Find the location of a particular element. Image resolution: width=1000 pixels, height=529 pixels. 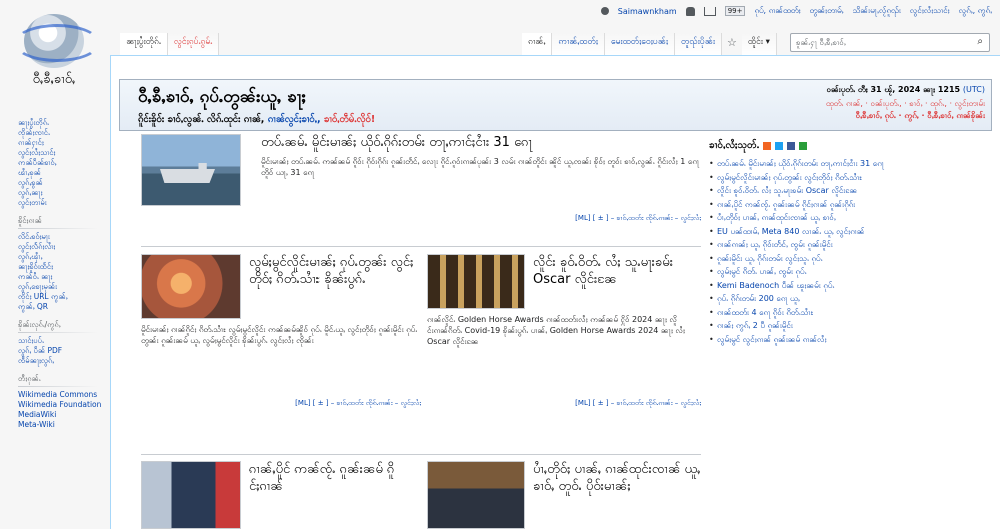

news-item: EU ပၼ်ထၢမ်ႇ Meta 840 လၢၼ်ႉ ယူႇ လွင်ႈၵၢၼ် is located at coordinates (849, 232).